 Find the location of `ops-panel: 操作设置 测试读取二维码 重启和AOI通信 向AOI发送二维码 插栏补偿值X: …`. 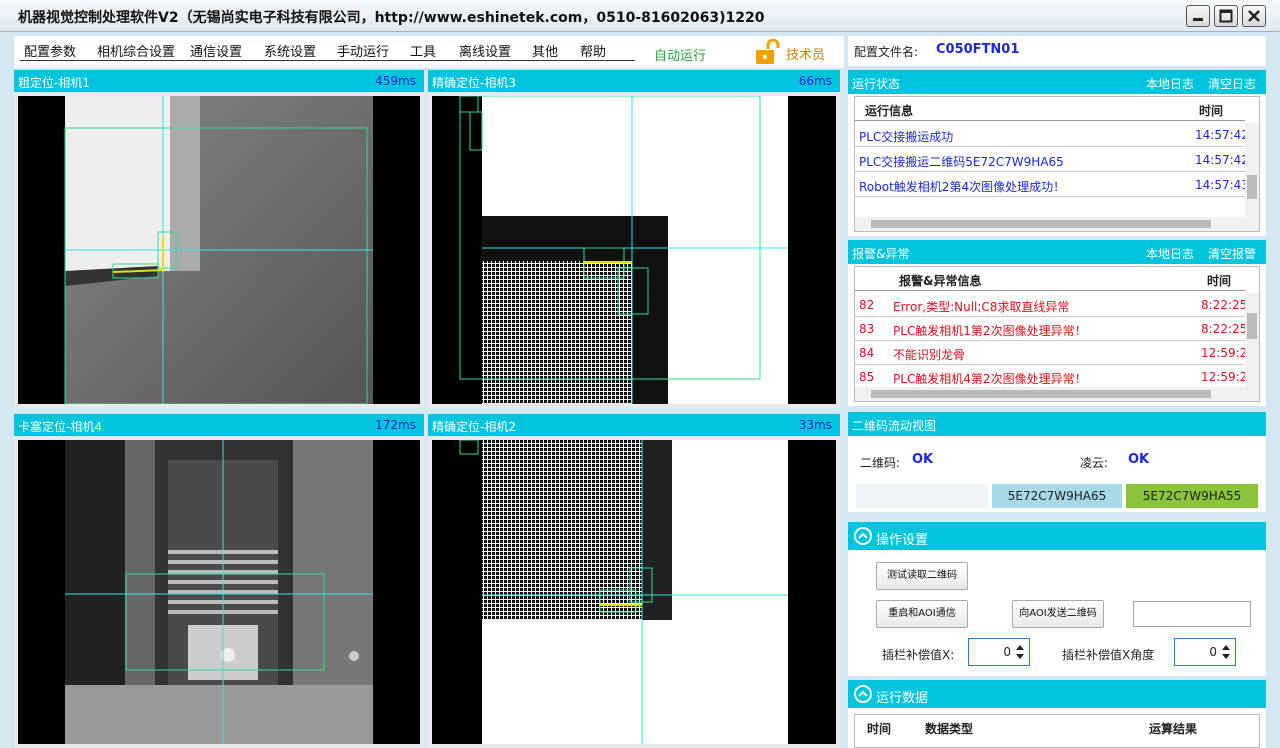

ops-panel: 操作设置 测试读取二维码 重启和AOI通信 向AOI发送二维码 插栏补偿值X: … is located at coordinates (1057, 599).